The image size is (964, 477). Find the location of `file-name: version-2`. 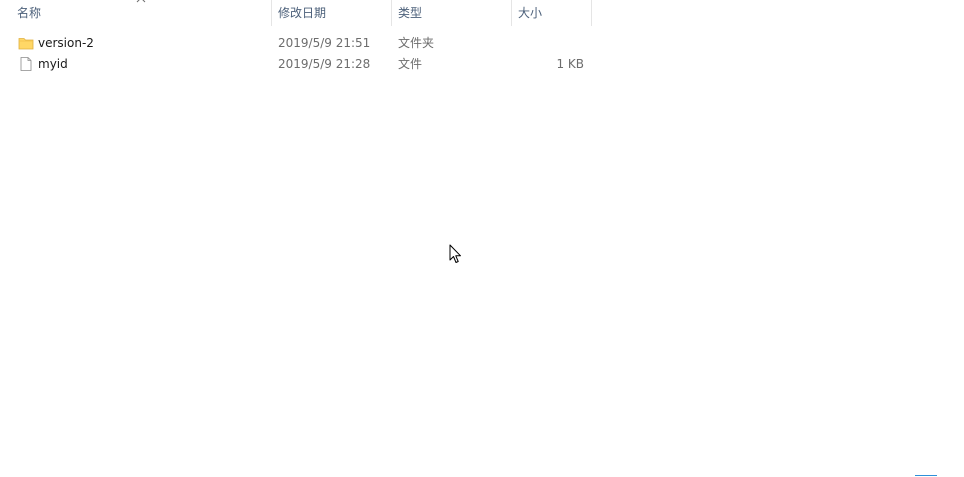

file-name: version-2 is located at coordinates (66, 43).